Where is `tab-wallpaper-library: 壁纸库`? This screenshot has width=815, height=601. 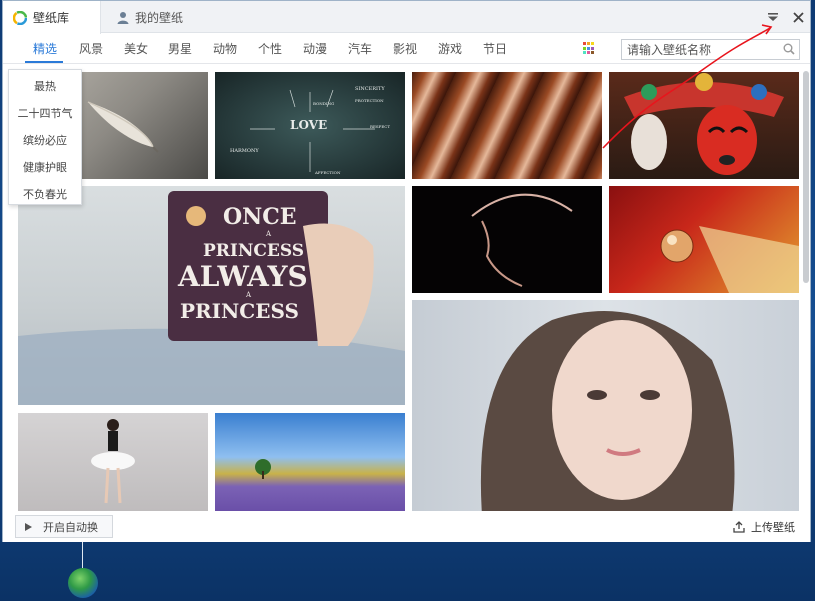 tab-wallpaper-library: 壁纸库 is located at coordinates (52, 17).